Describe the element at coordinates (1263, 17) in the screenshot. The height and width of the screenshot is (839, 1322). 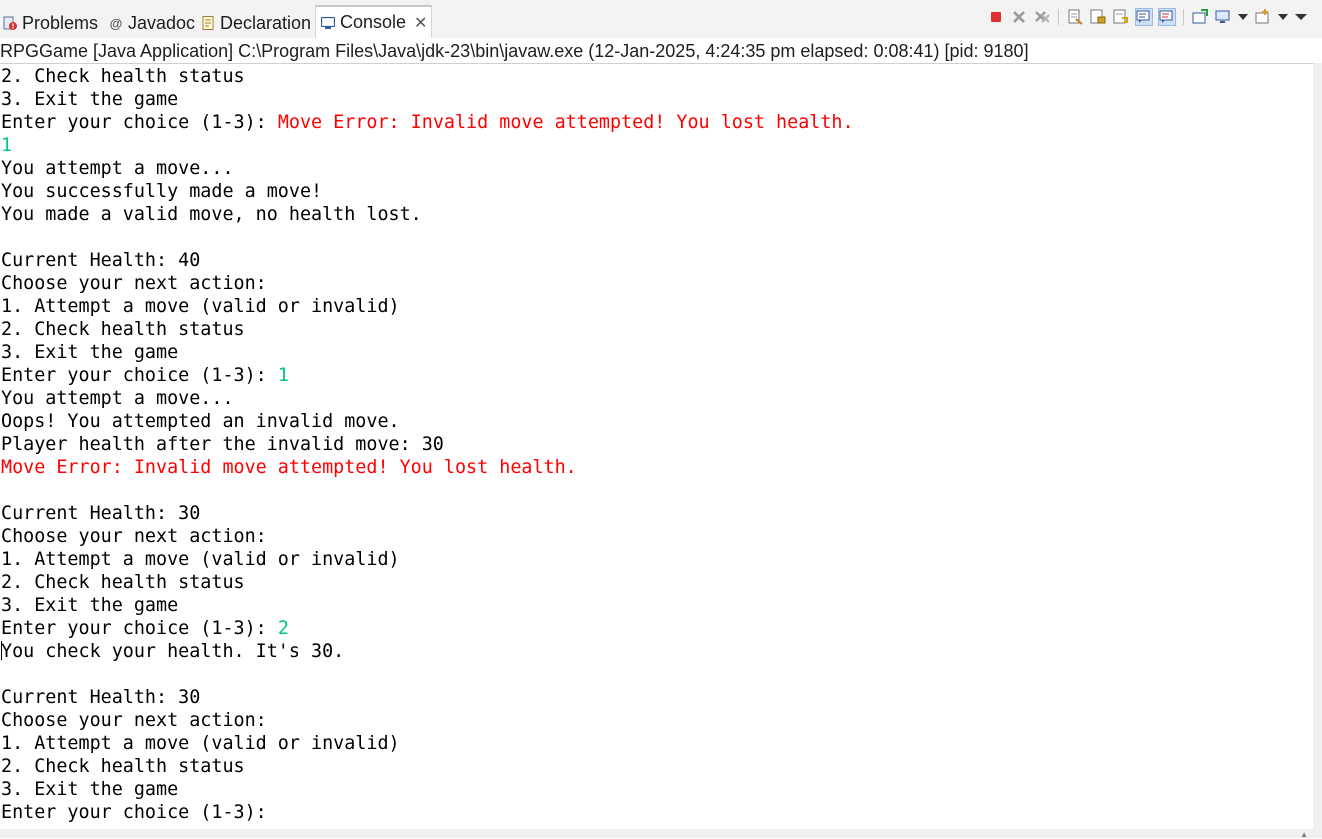
I see `open-console-icon` at that location.